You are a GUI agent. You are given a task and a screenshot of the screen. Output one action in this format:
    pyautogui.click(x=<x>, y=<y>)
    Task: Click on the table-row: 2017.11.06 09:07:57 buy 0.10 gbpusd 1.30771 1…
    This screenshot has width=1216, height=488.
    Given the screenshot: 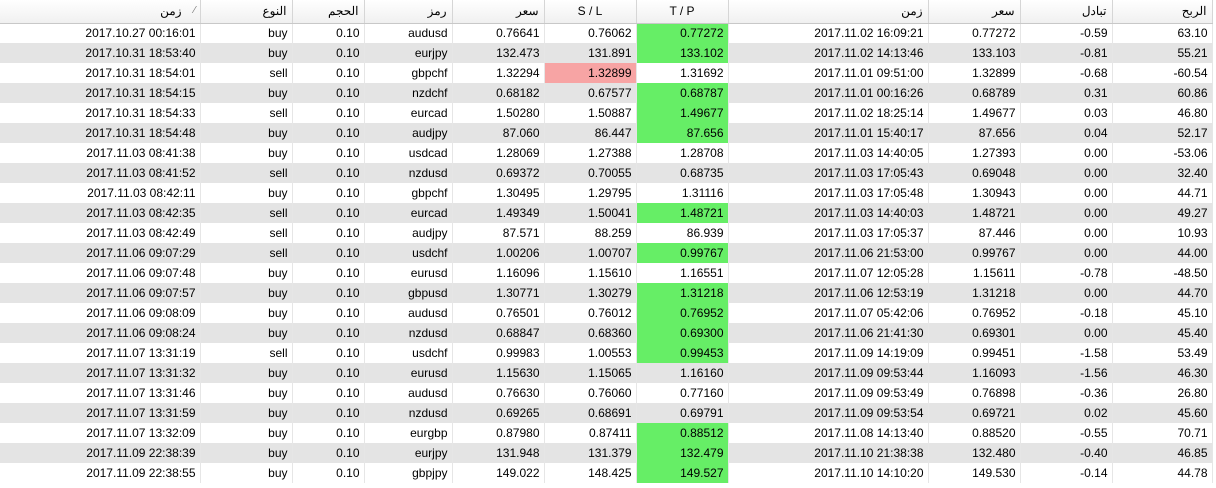 What is the action you would take?
    pyautogui.click(x=606, y=293)
    